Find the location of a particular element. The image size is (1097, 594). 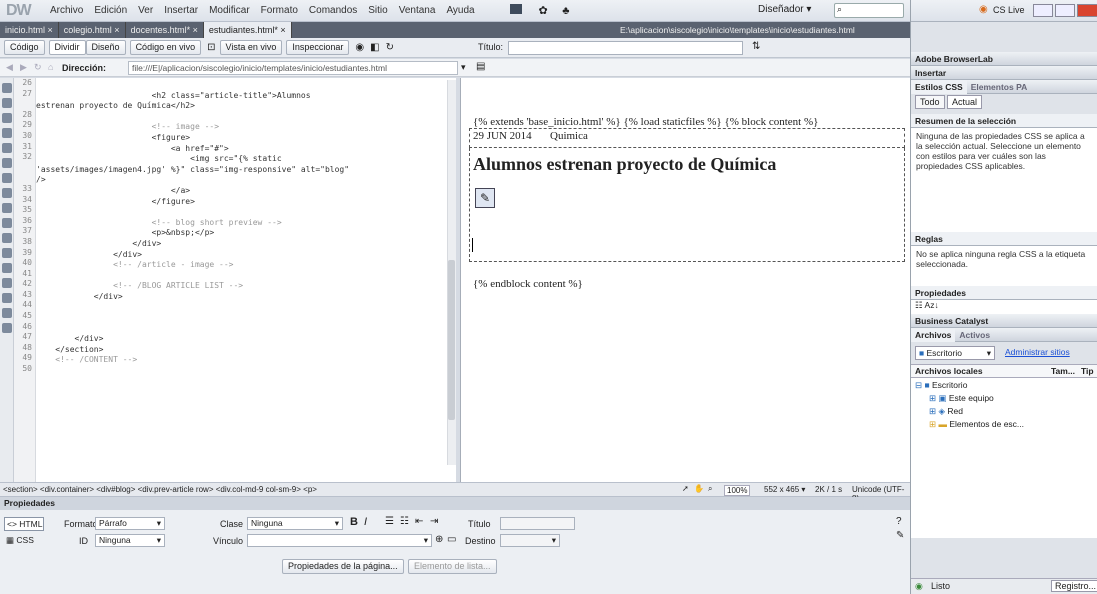

az-sort-icon: Az↓ is located at coordinates (932, 305).